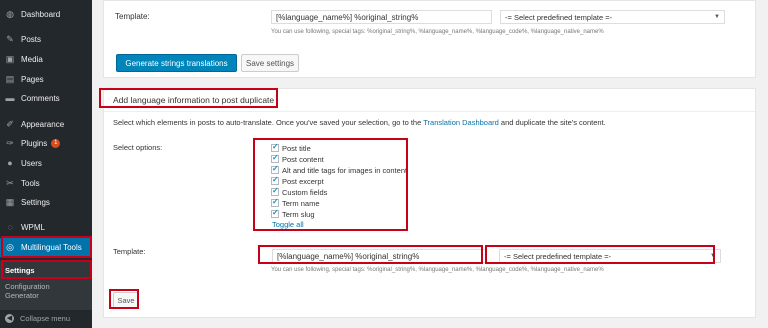 The height and width of the screenshot is (328, 768). I want to click on save-settings-button: Save settings, so click(270, 63).